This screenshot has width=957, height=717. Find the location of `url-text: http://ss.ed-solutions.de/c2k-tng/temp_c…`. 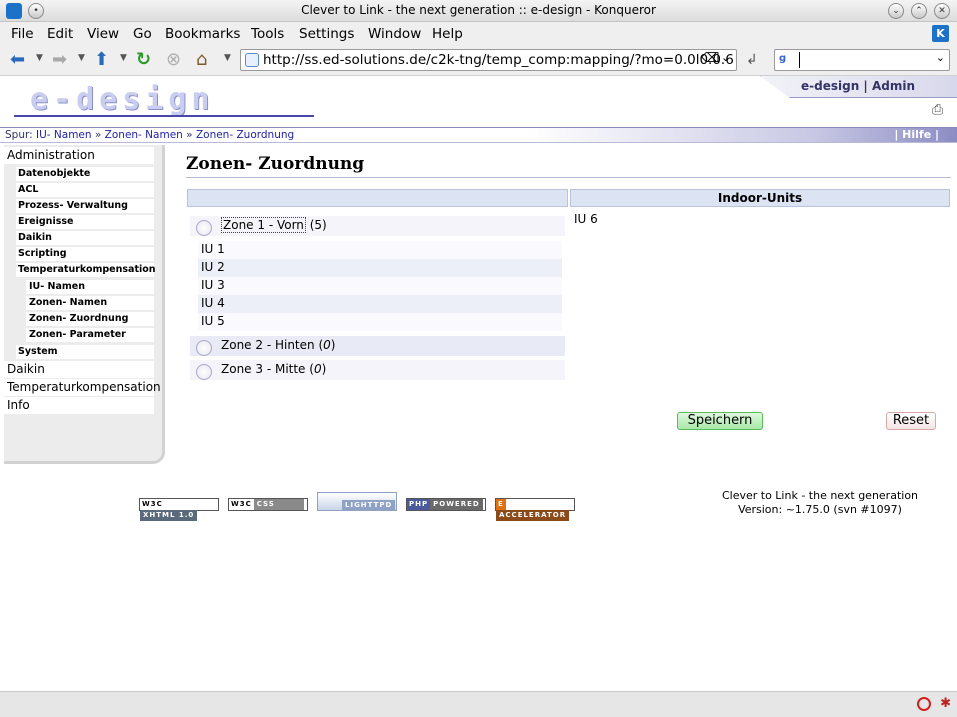

url-text: http://ss.ed-solutions.de/c2k-tng/temp_c… is located at coordinates (498, 60).